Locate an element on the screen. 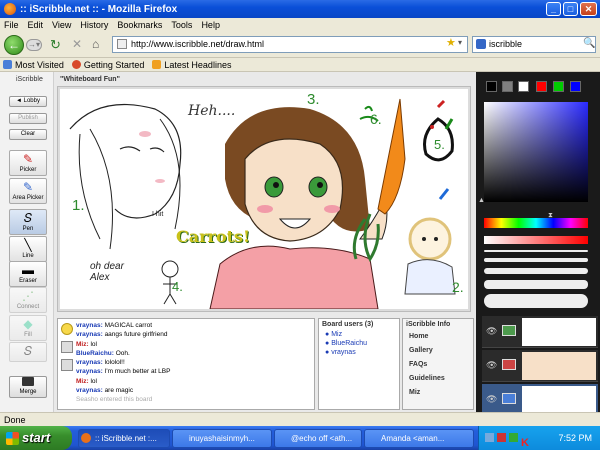  info-link-home: Home is located at coordinates (441, 337).